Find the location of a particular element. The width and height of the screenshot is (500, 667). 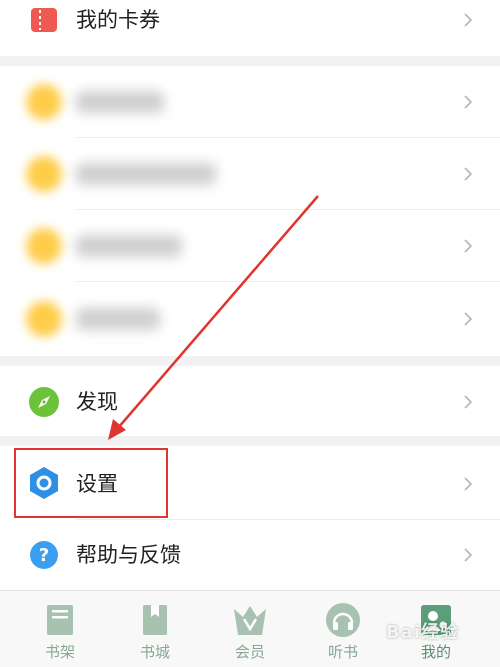

tab-audiobook: 听书 is located at coordinates (343, 629).